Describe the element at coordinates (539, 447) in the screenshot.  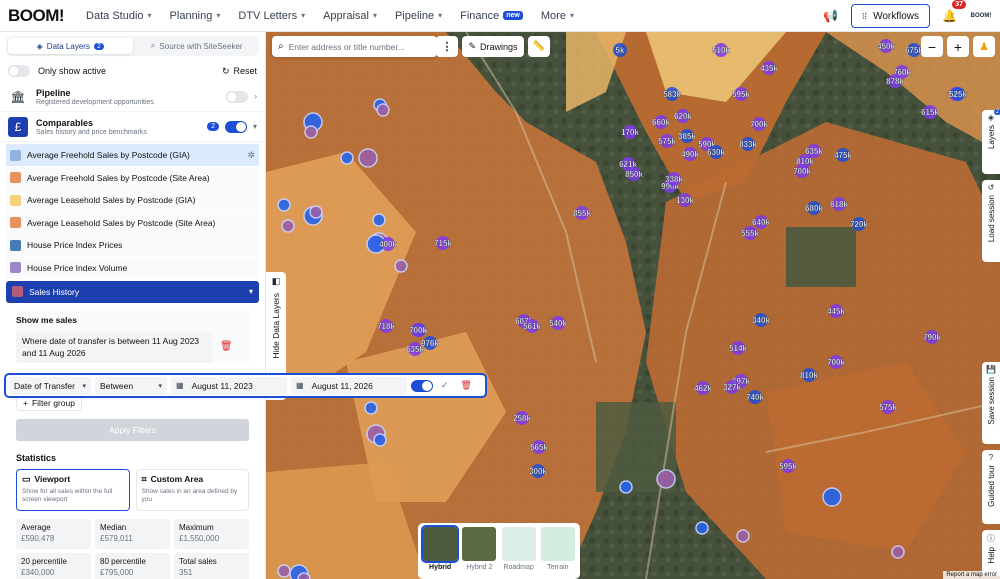
I see `price-marker: 565k` at that location.